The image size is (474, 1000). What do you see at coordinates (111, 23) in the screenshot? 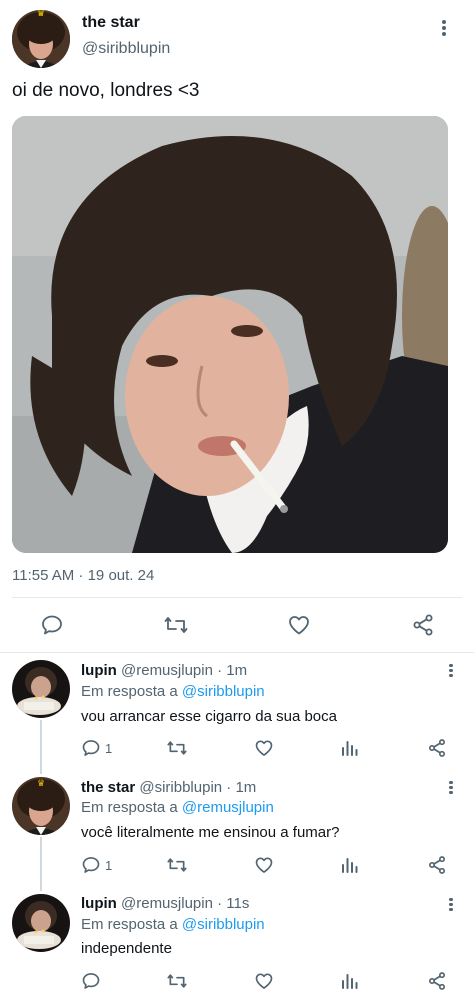
I see `author-name: the star` at bounding box center [111, 23].